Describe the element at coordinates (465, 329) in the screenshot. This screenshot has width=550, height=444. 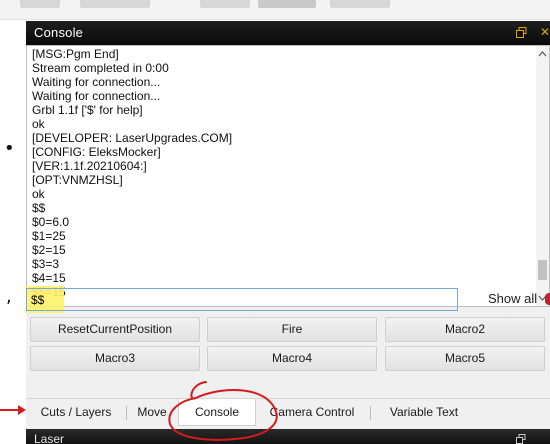
I see `macro2-button: Macro2` at that location.